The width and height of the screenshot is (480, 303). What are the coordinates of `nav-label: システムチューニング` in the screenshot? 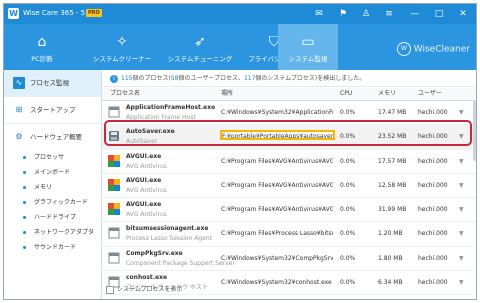 It's located at (200, 59).